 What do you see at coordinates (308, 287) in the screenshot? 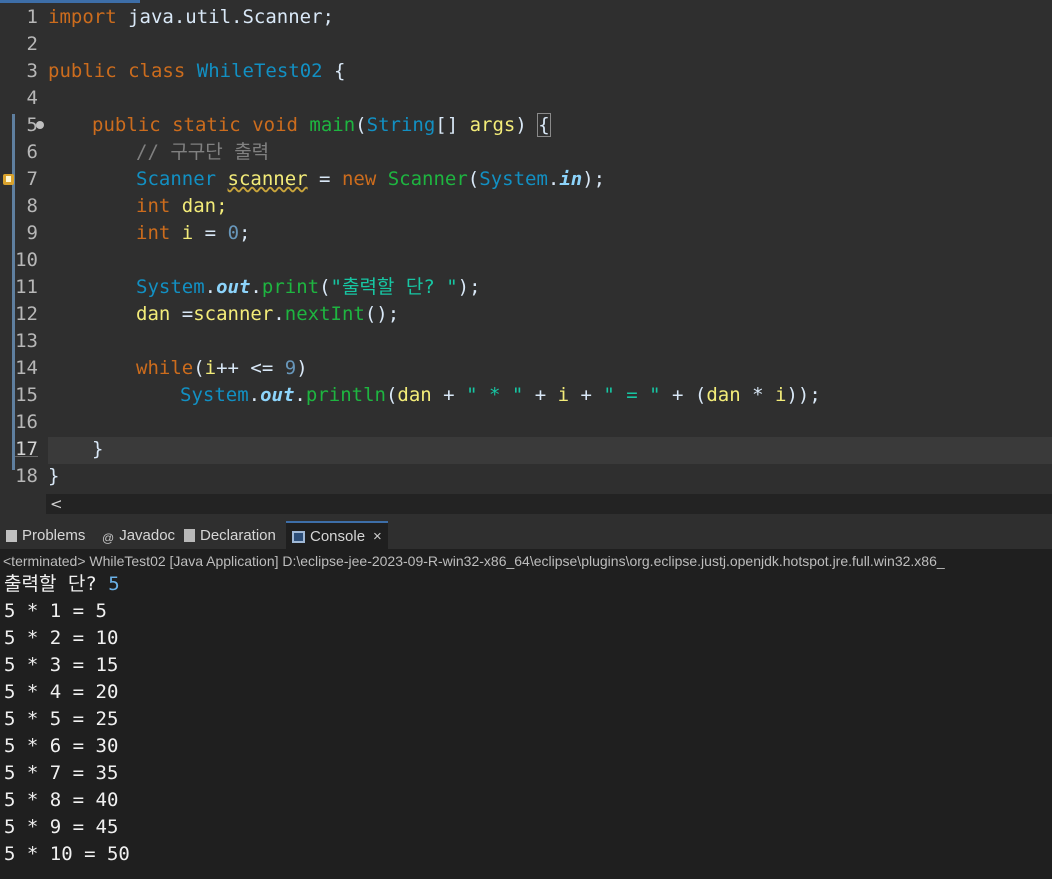
I see `code-line-11: System.out.print("출력할 단? ");` at bounding box center [308, 287].